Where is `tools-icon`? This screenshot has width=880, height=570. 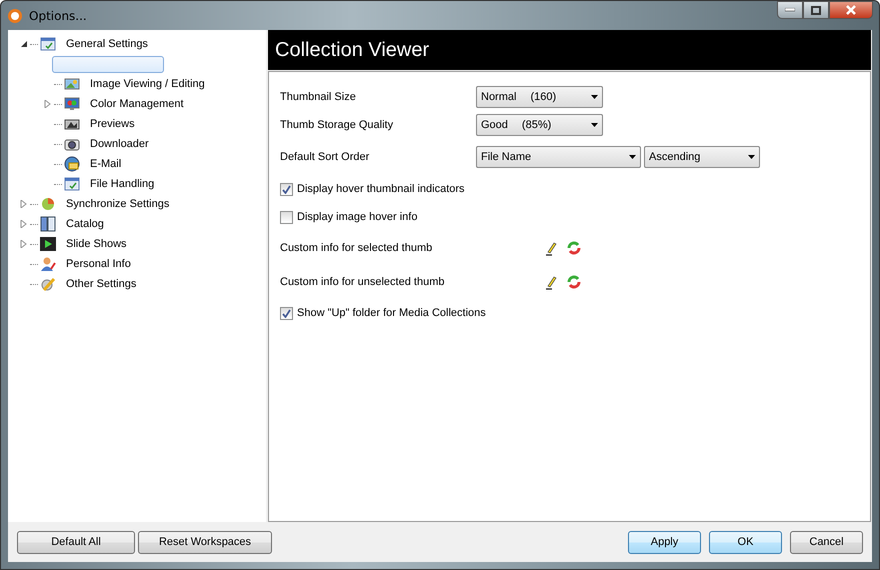 tools-icon is located at coordinates (48, 284).